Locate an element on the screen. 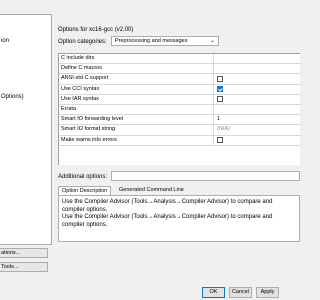 The height and width of the screenshot is (300, 320). option-row: Use IAR syntax is located at coordinates (180, 99).